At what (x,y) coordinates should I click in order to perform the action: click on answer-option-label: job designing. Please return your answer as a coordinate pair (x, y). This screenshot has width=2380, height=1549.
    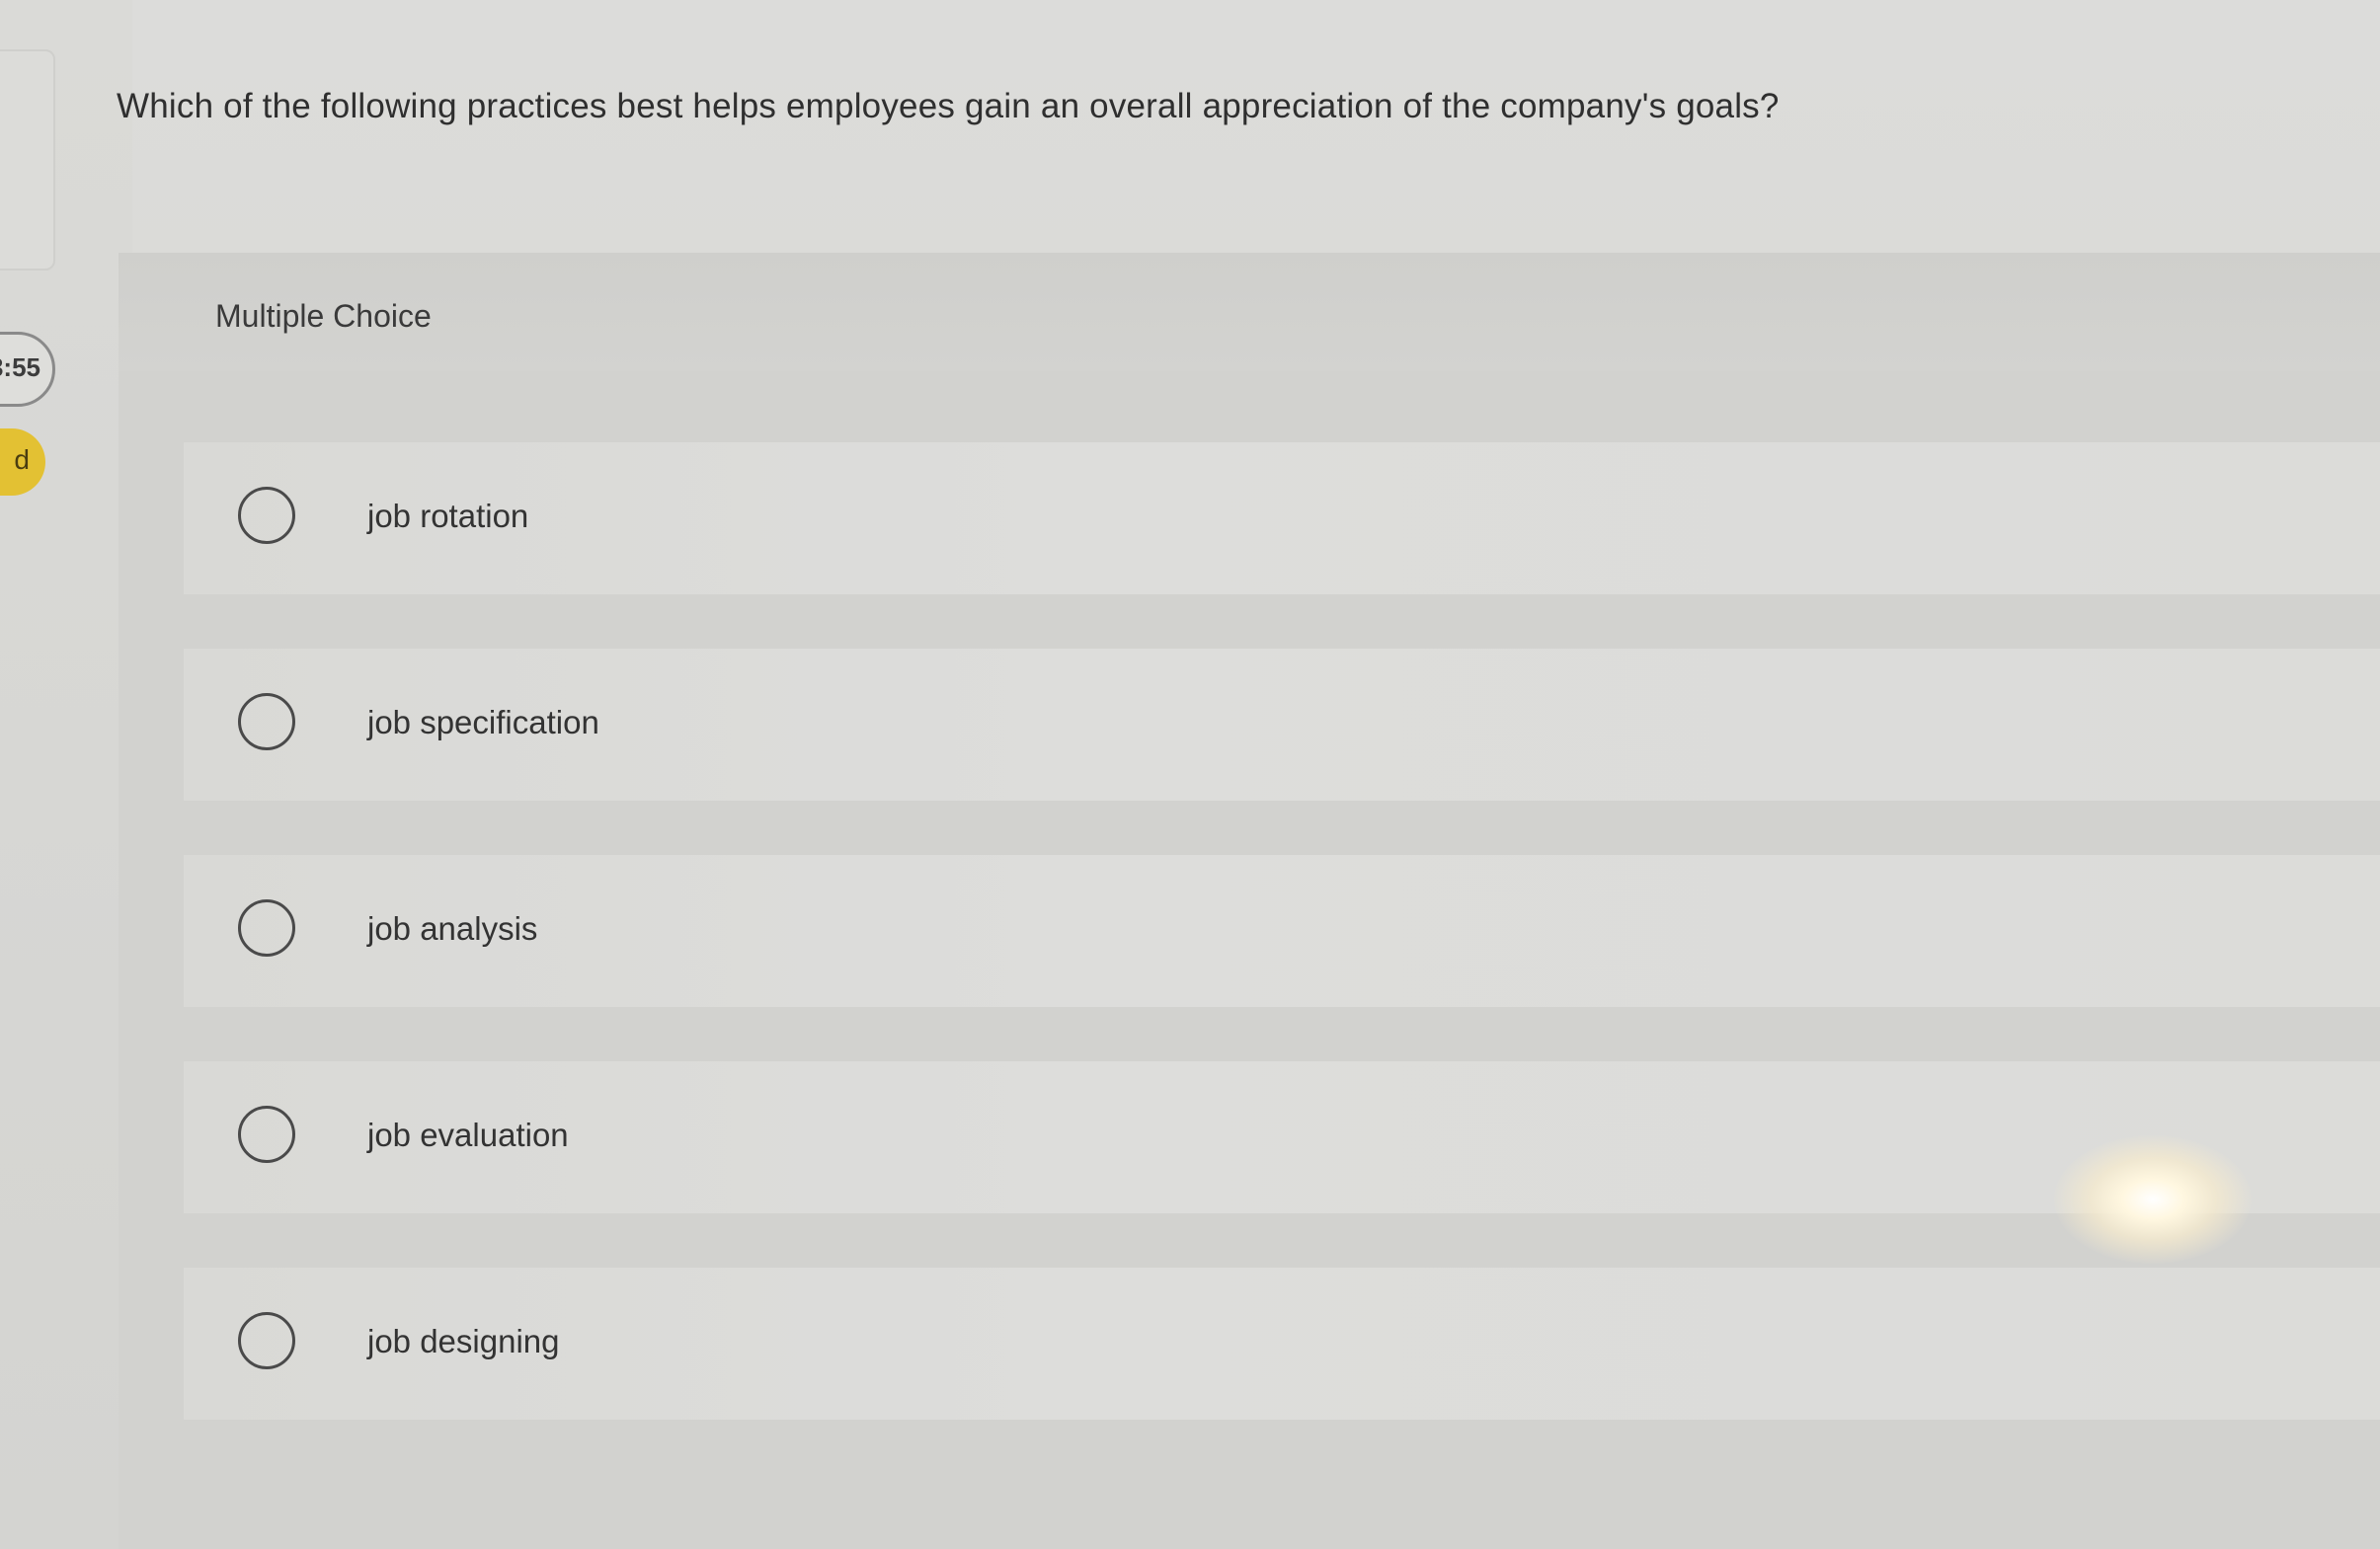
    Looking at the image, I should click on (463, 1341).